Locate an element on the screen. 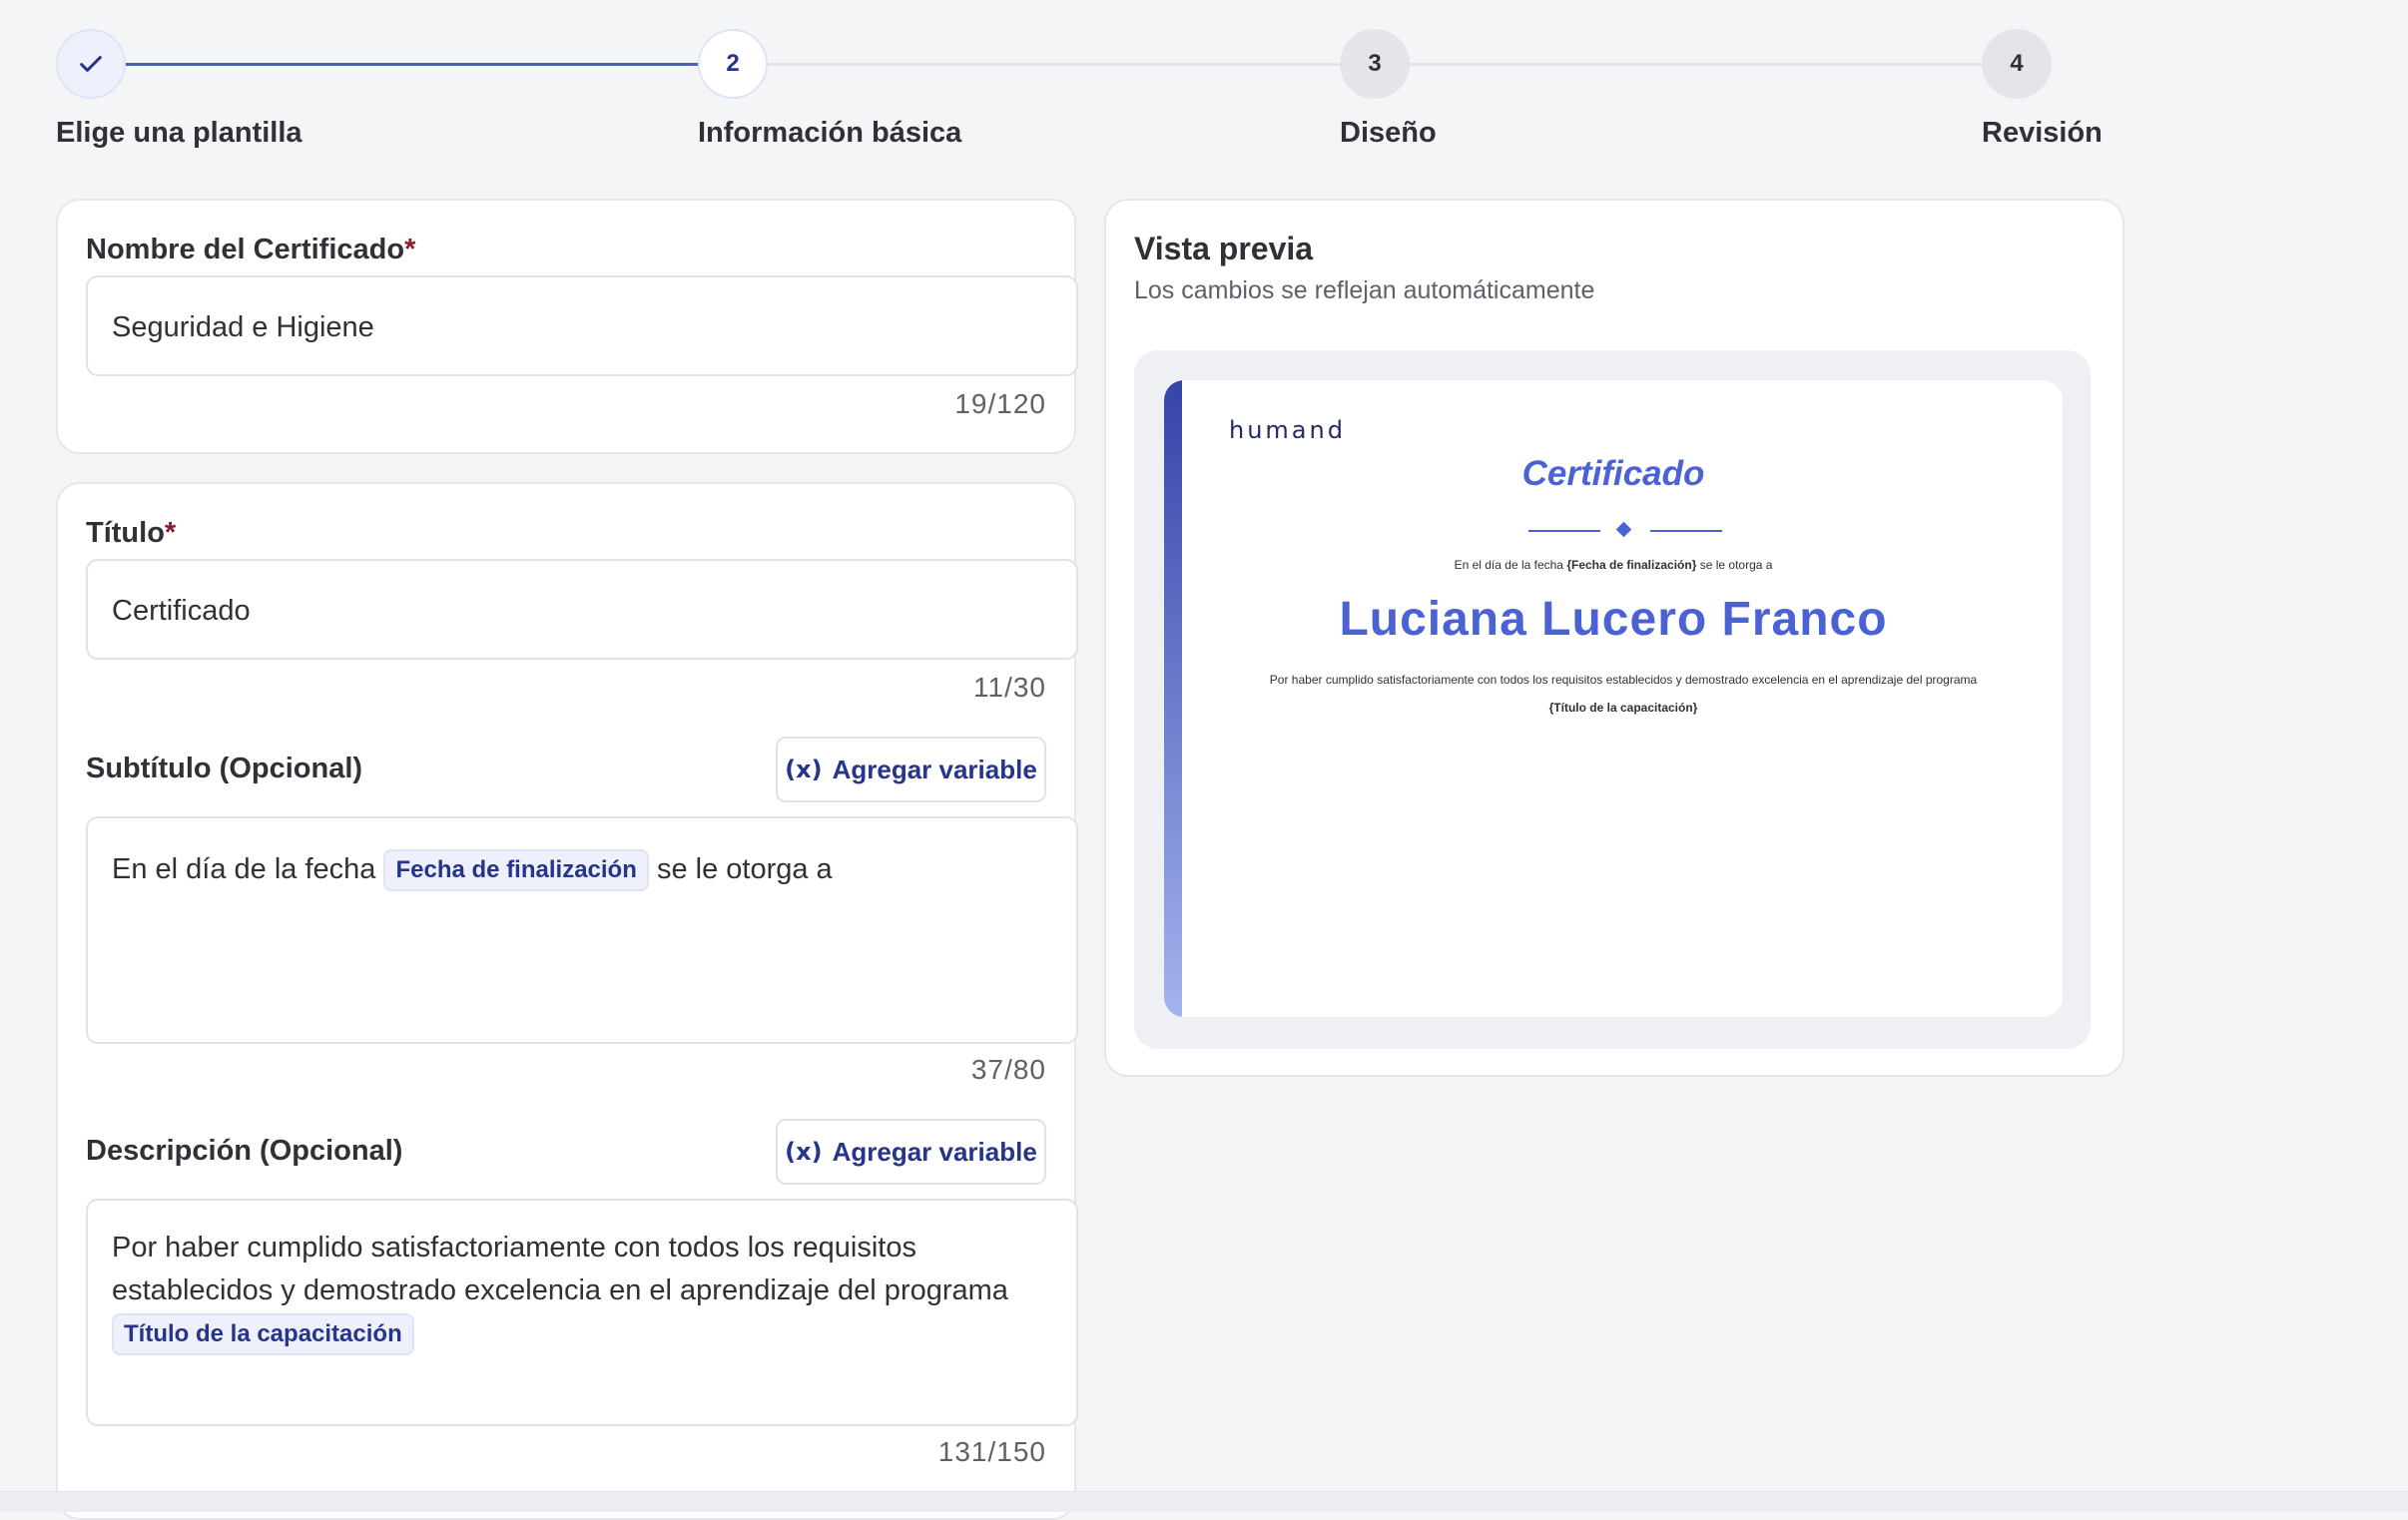 The width and height of the screenshot is (2408, 1520). preview-subtitle: Los cambios se reflejan automáticamente is located at coordinates (1364, 290).